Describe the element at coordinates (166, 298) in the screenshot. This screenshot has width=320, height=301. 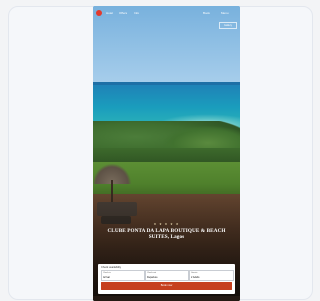
I see `bottom-bar` at that location.